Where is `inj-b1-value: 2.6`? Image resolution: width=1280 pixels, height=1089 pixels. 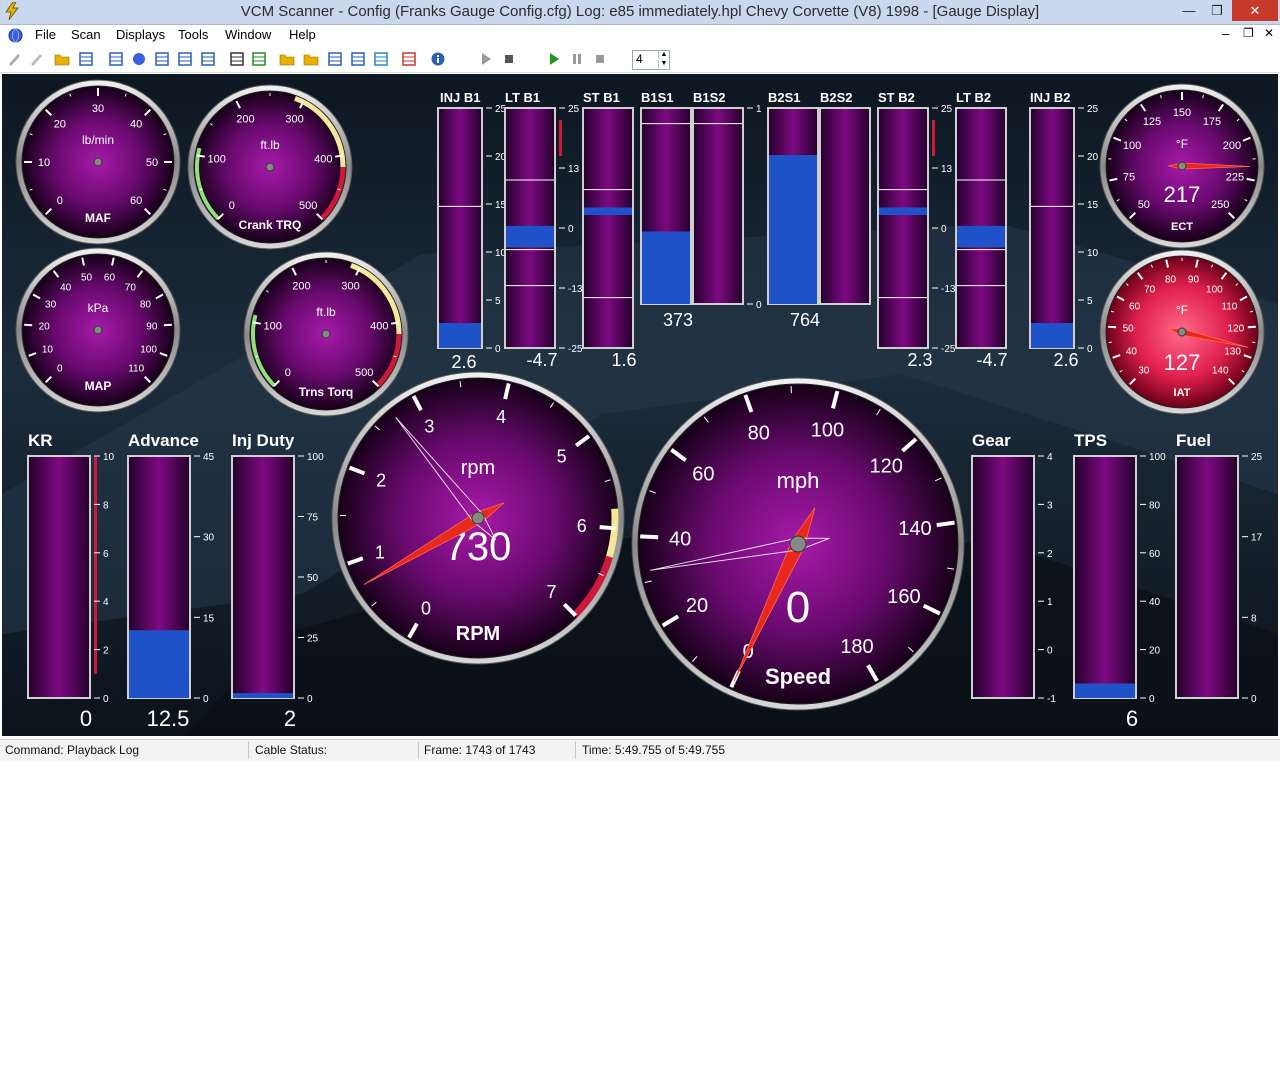
inj-b1-value: 2.6 is located at coordinates (463, 362).